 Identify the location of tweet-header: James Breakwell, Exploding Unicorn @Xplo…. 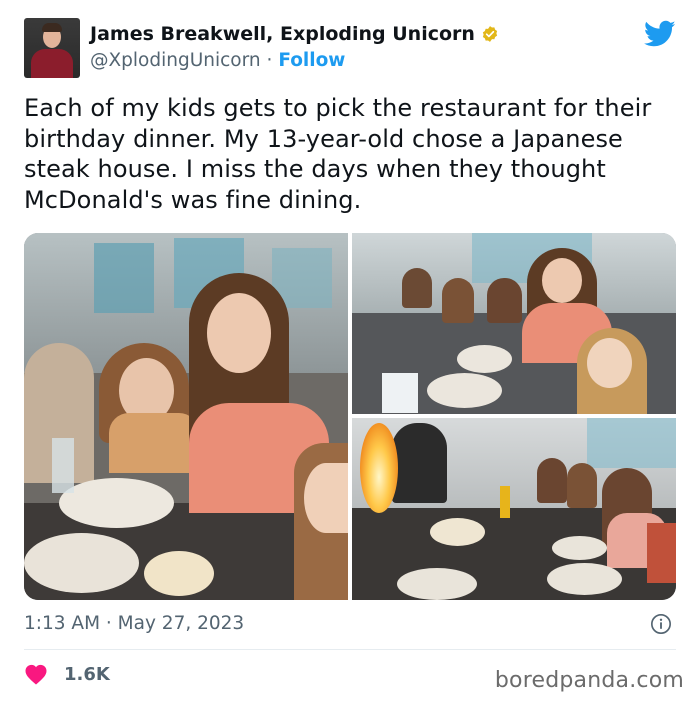
(352, 49).